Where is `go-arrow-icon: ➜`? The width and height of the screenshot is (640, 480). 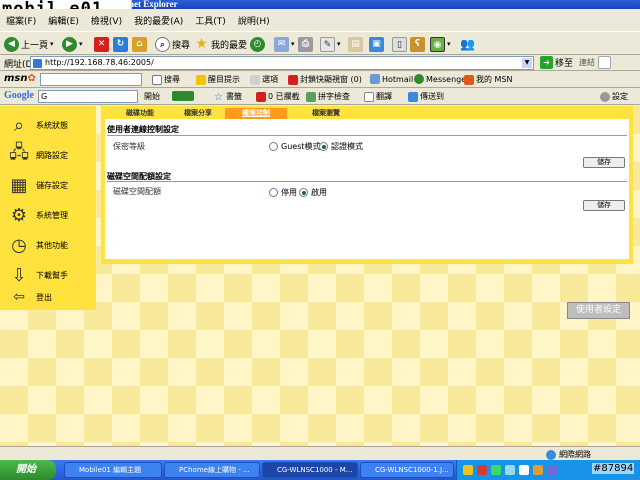 go-arrow-icon: ➜ is located at coordinates (546, 62).